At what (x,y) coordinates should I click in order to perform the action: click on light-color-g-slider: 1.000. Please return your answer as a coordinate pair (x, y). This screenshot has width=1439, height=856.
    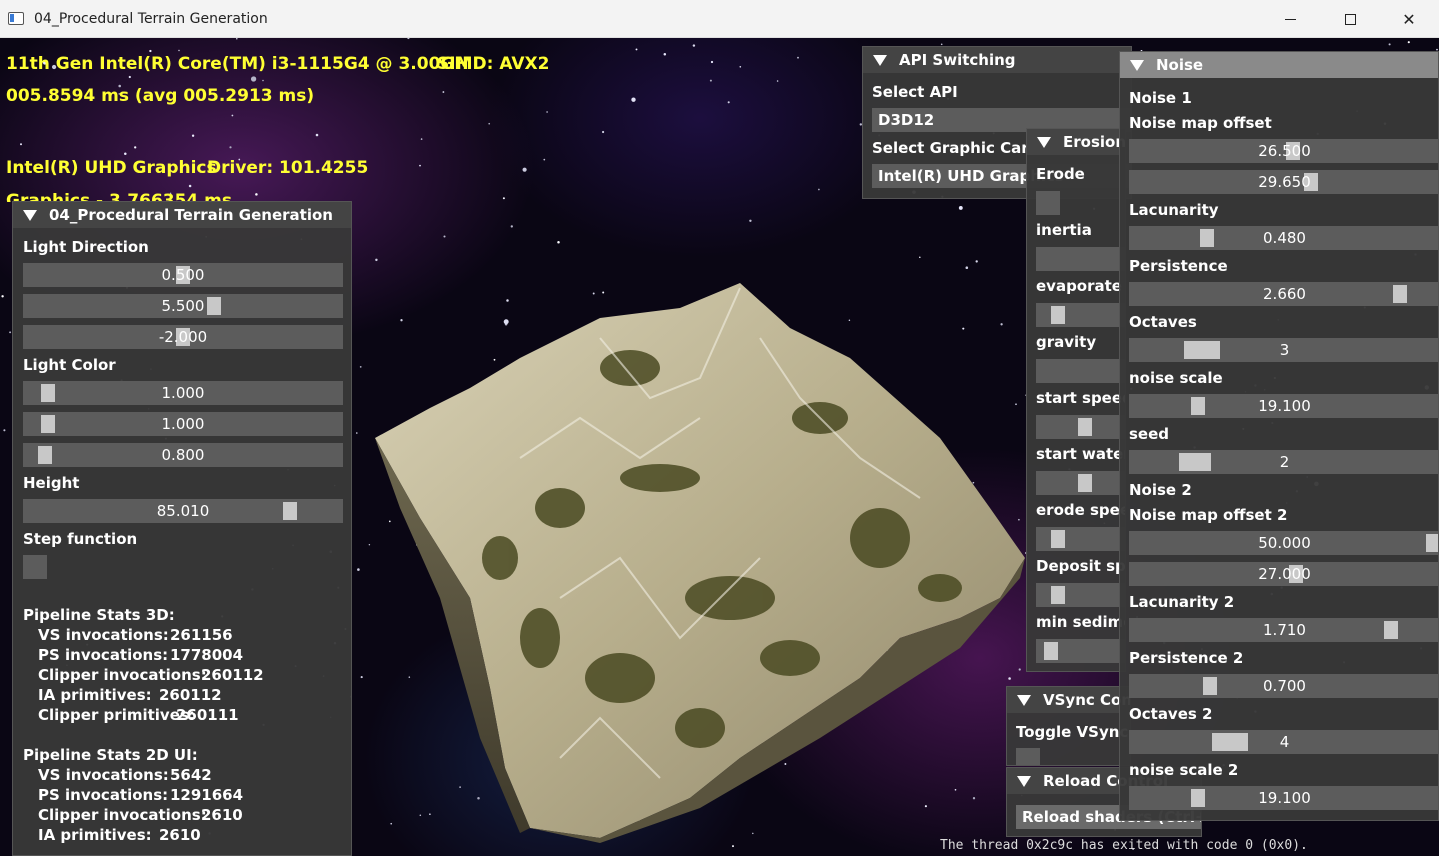
    Looking at the image, I should click on (183, 424).